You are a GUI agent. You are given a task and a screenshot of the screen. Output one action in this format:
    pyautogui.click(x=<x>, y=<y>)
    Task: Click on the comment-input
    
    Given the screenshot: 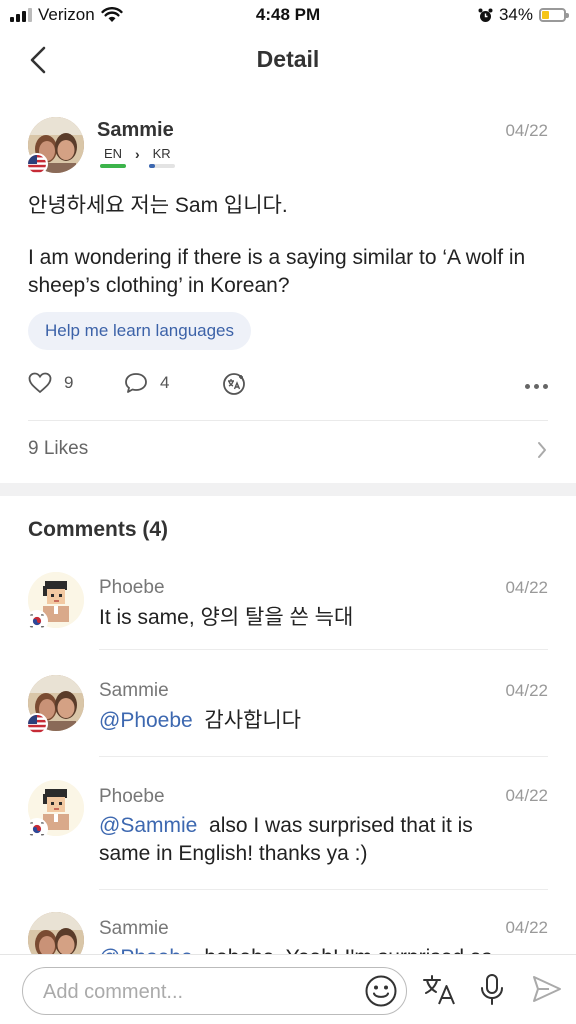 What is the action you would take?
    pyautogui.click(x=203, y=992)
    